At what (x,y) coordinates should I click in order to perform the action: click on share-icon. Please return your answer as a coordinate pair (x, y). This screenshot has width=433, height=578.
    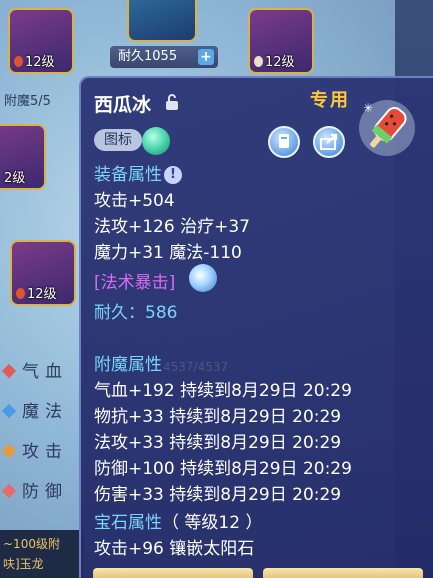
    Looking at the image, I should click on (329, 141).